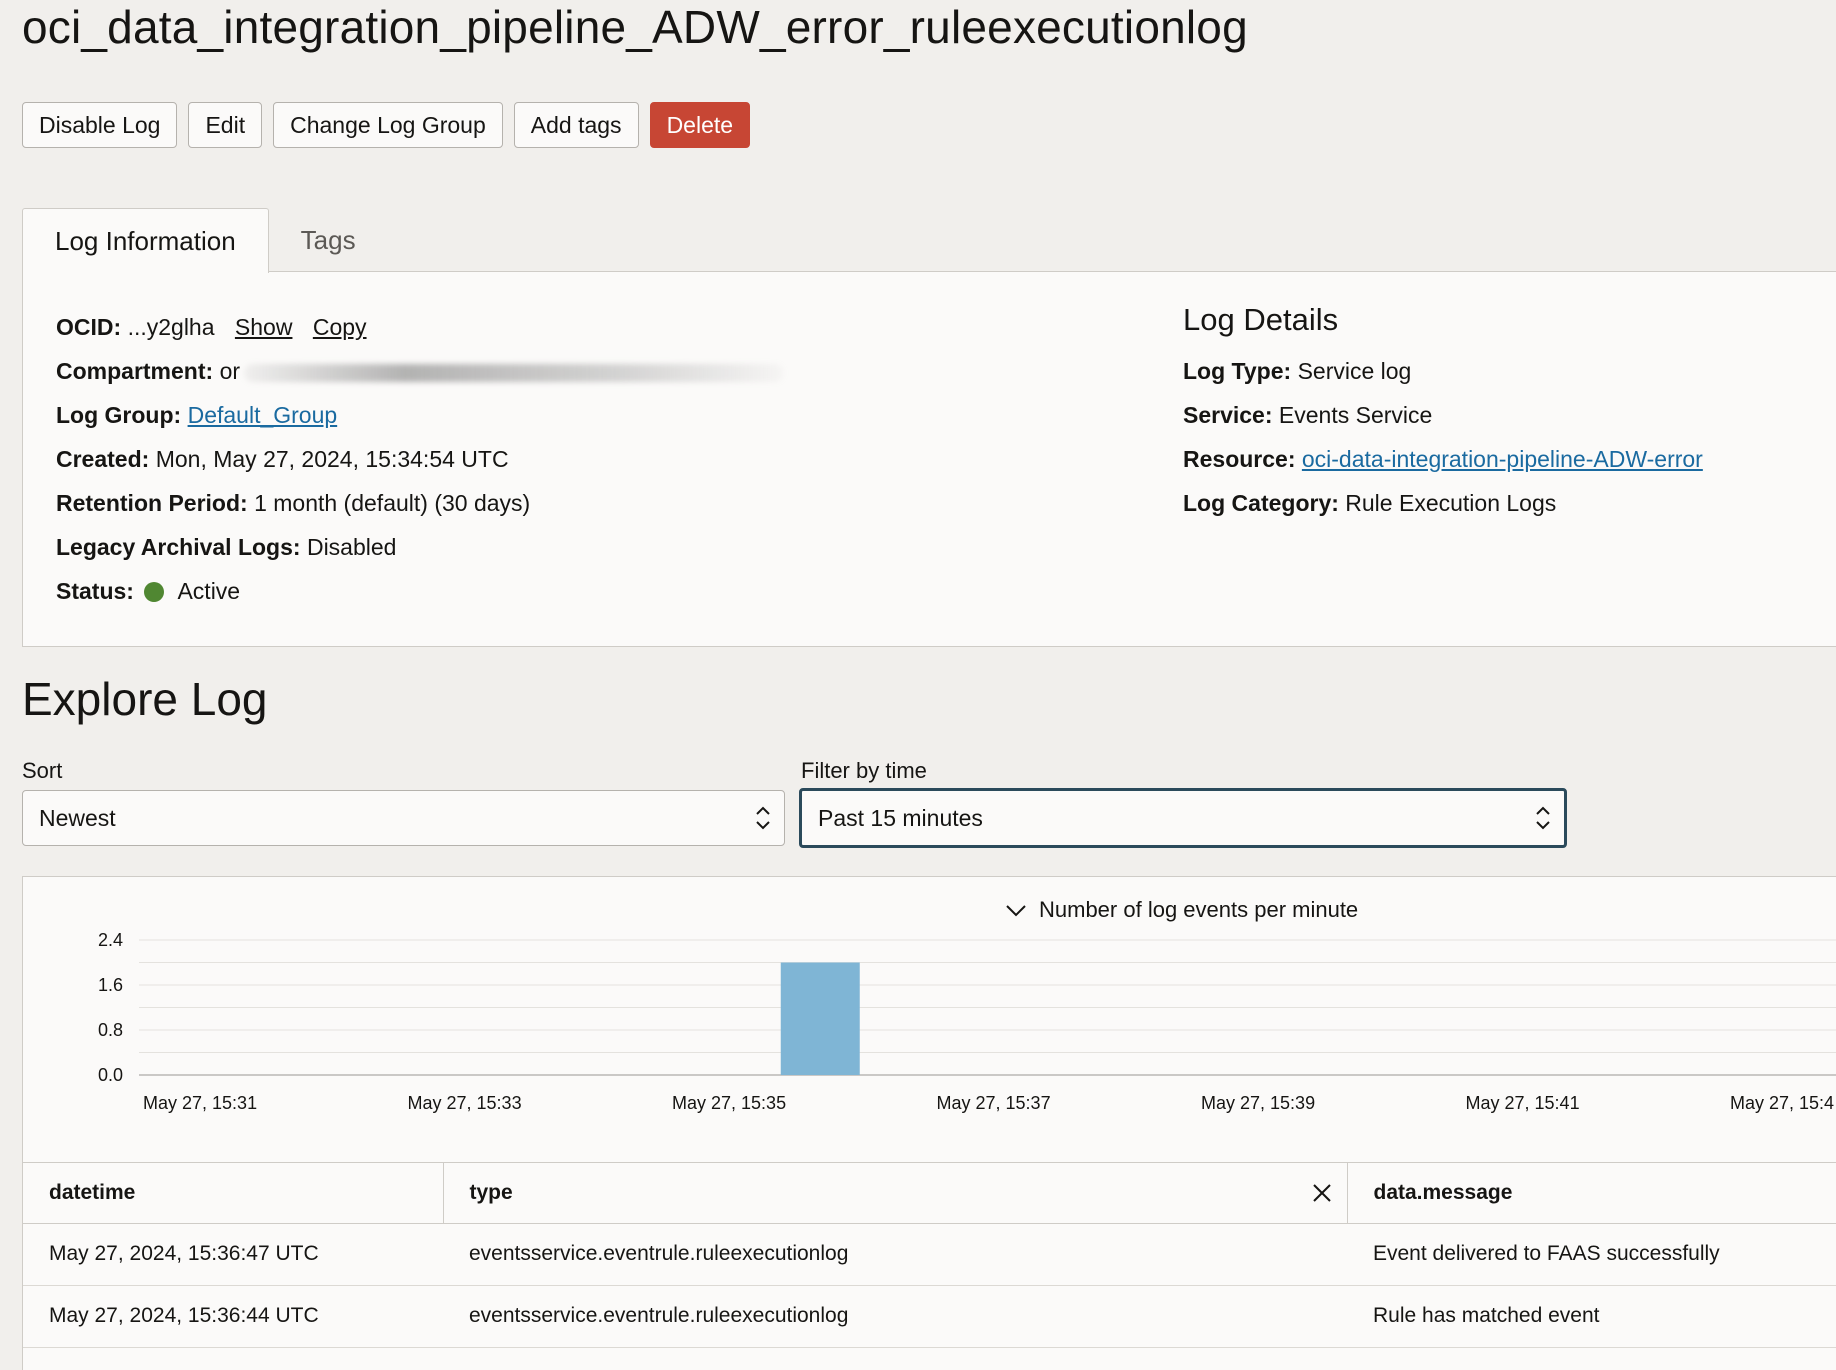  I want to click on cell-message: Rule has matched event, so click(1591, 1316).